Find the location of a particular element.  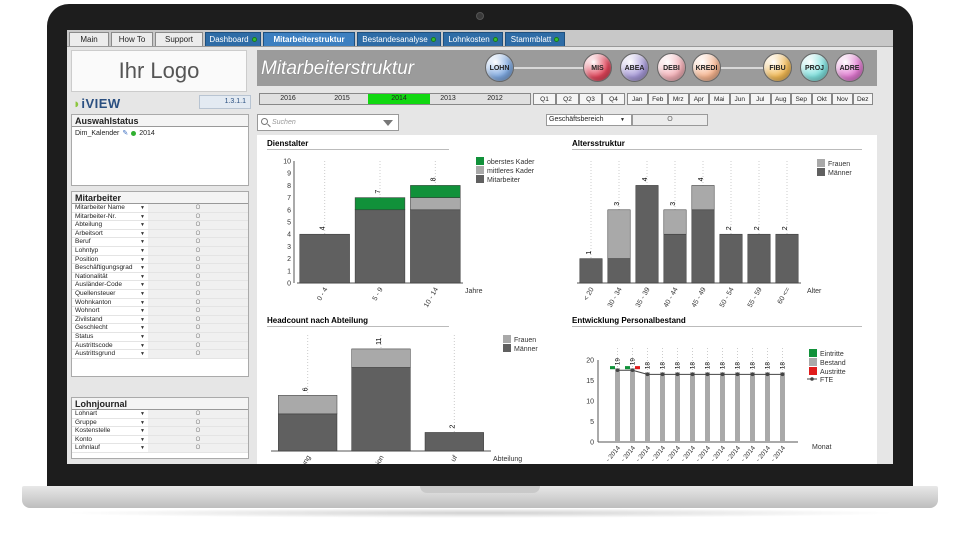

mitarbeiter-field-row: Beschäftigungsgrad ▼ O is located at coordinates (160, 268).